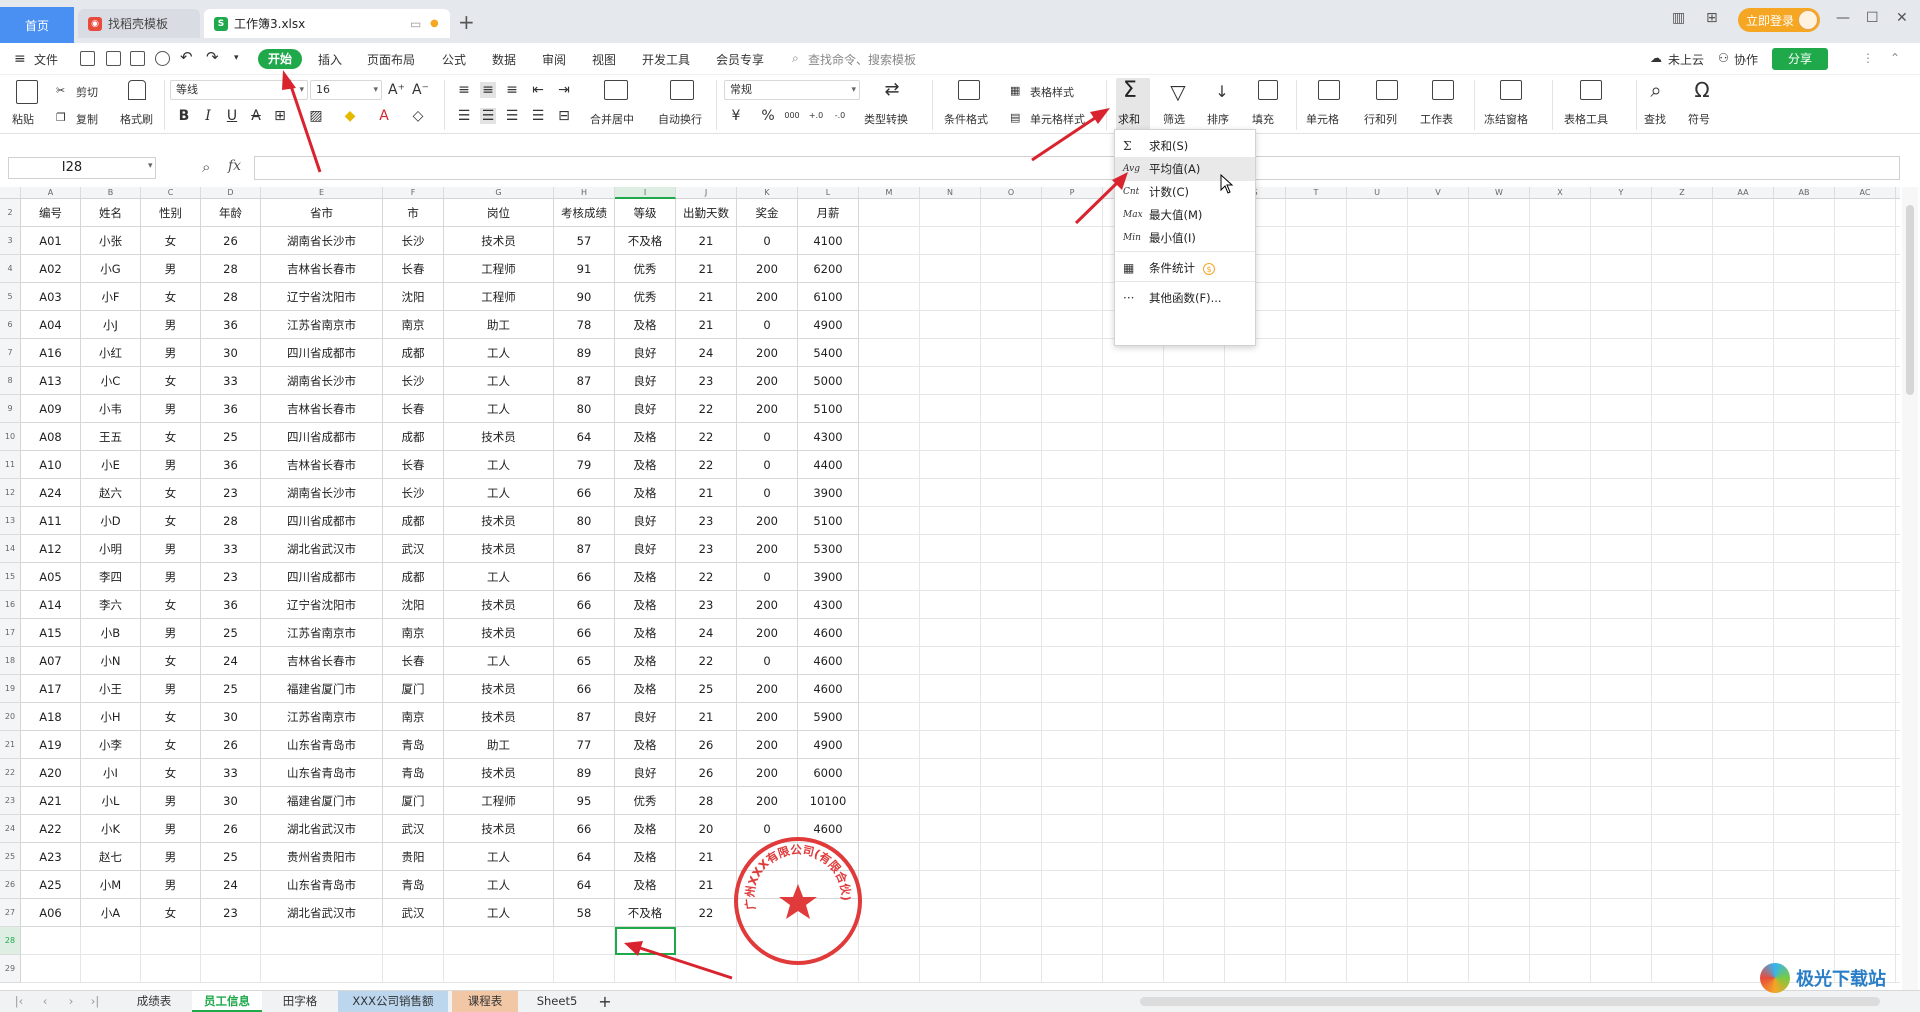  I want to click on row-header: 12, so click(10, 493).